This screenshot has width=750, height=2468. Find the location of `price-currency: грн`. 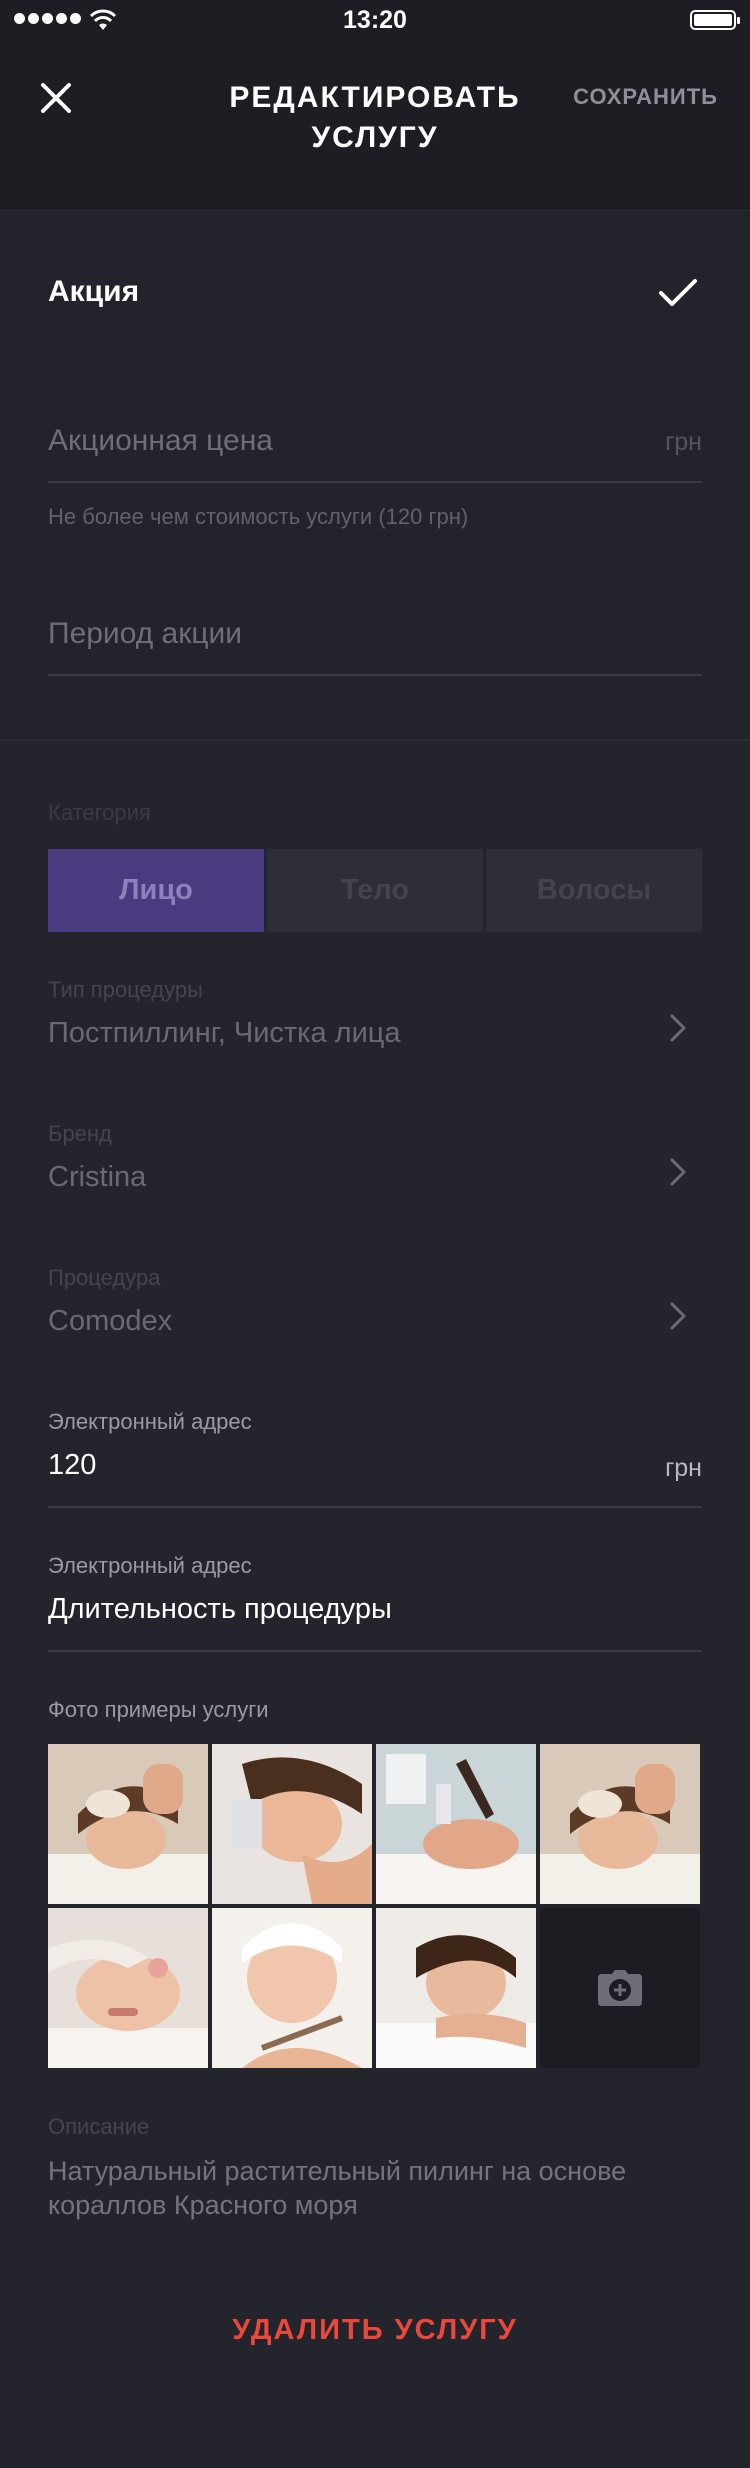

price-currency: грн is located at coordinates (683, 1468).